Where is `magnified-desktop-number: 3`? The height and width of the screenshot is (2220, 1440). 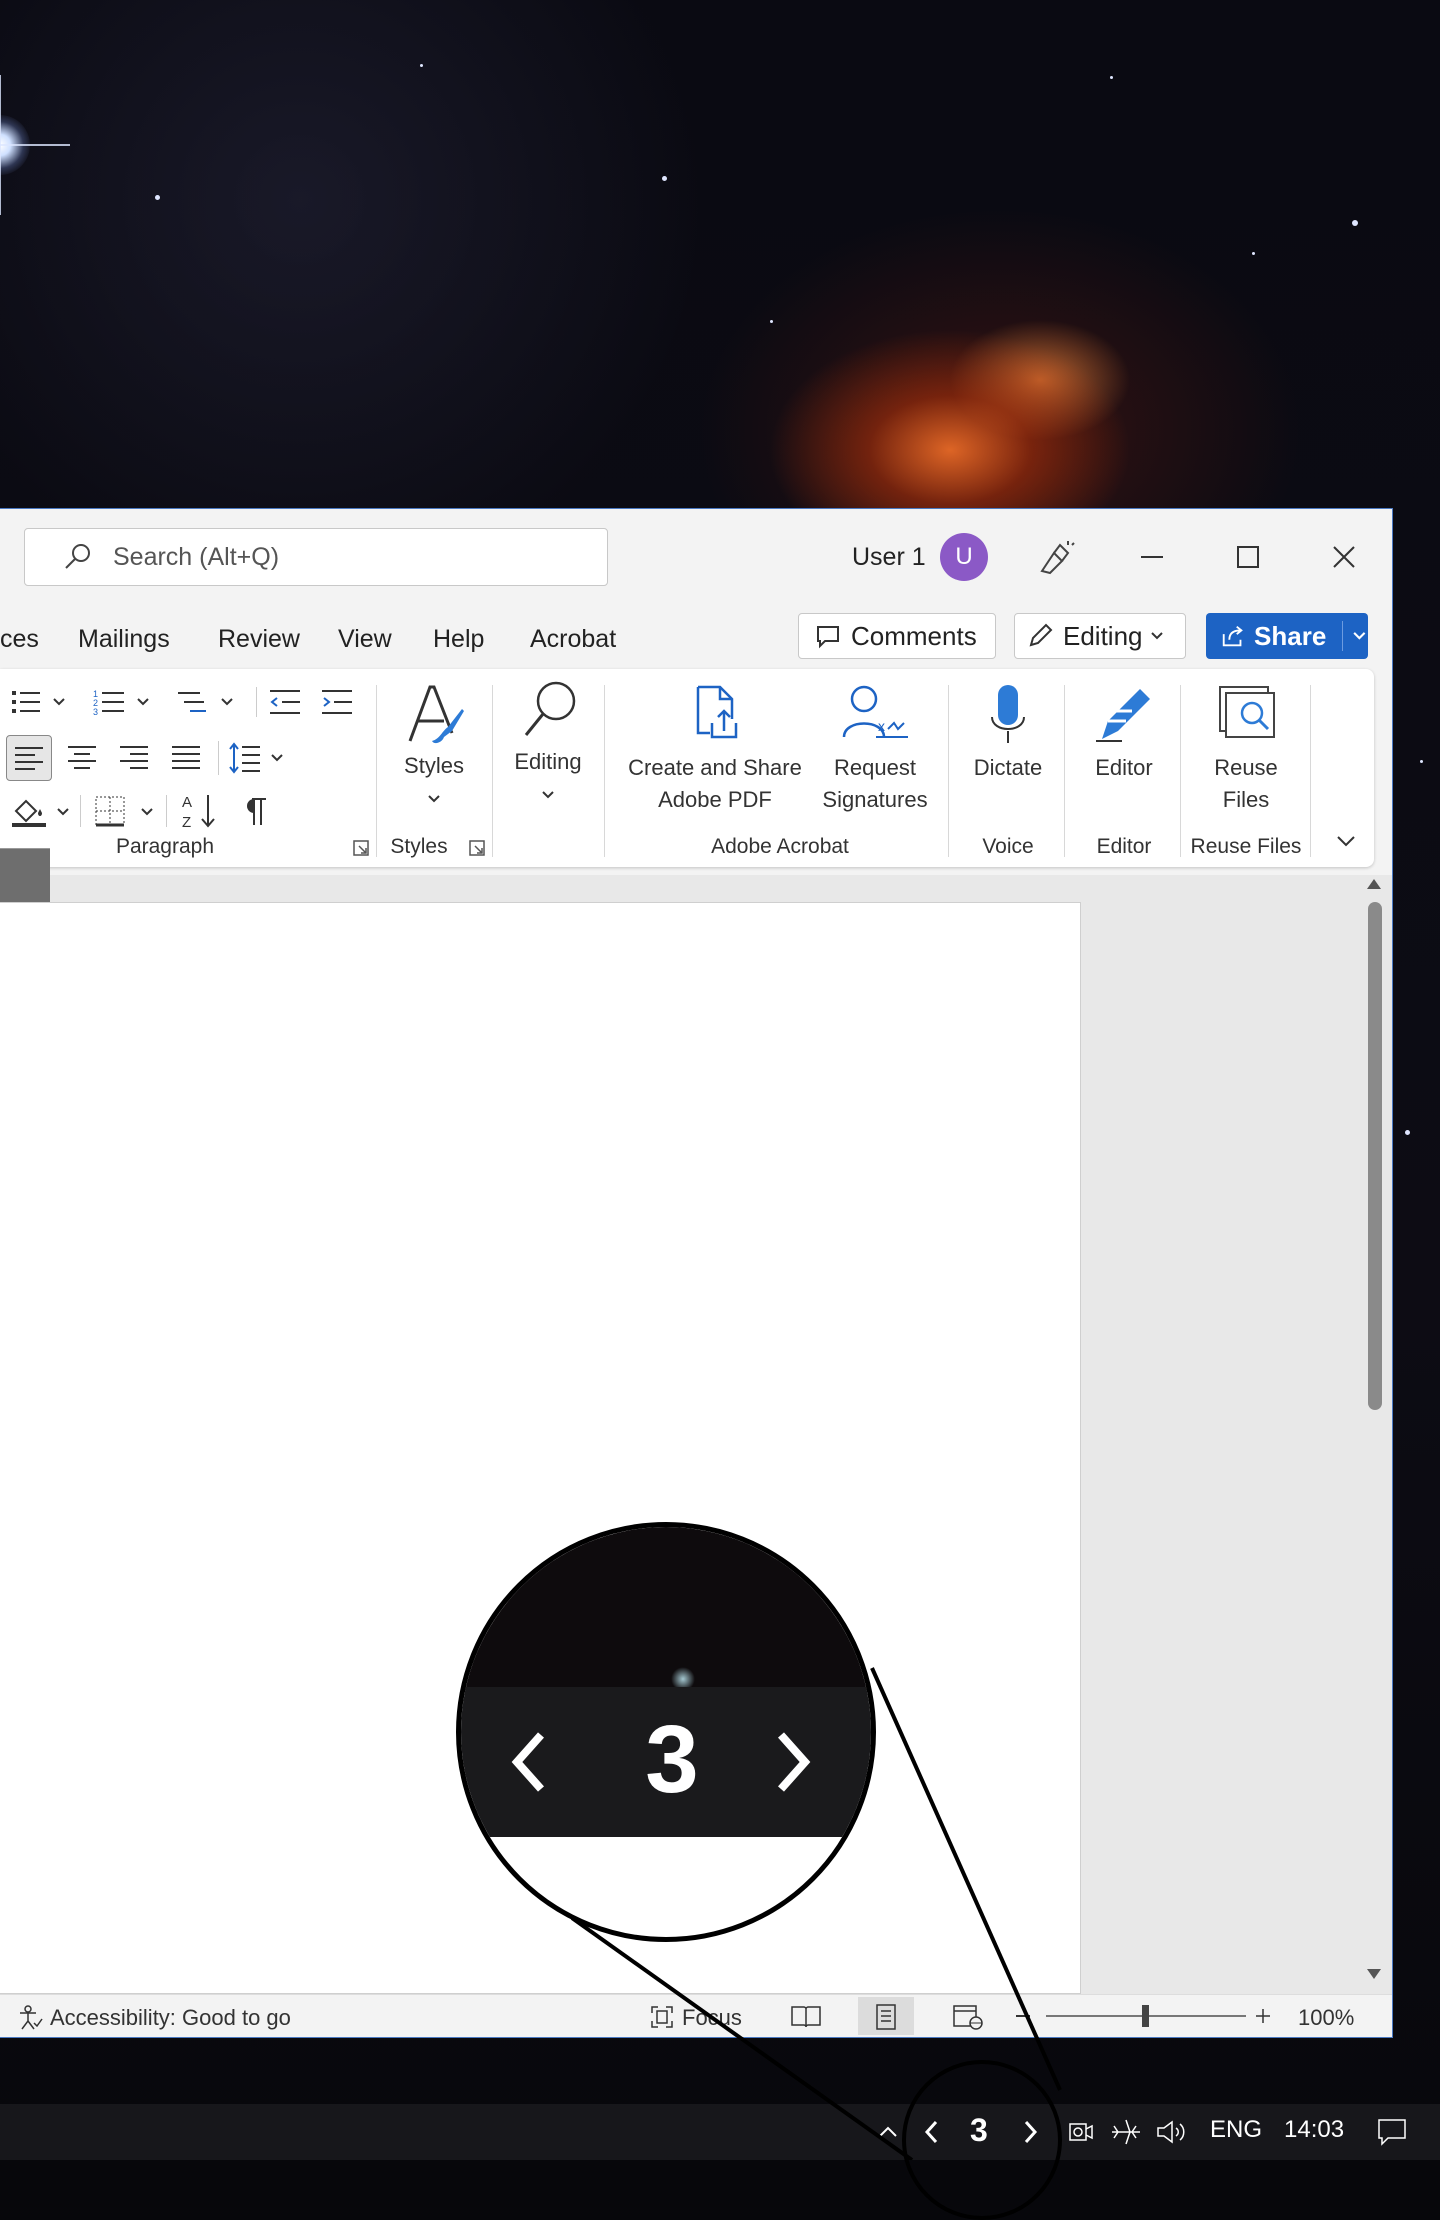 magnified-desktop-number: 3 is located at coordinates (672, 1759).